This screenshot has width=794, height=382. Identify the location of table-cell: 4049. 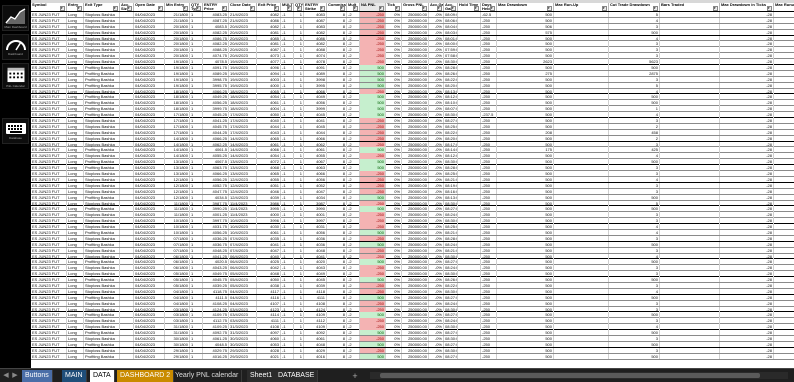
(315, 97).